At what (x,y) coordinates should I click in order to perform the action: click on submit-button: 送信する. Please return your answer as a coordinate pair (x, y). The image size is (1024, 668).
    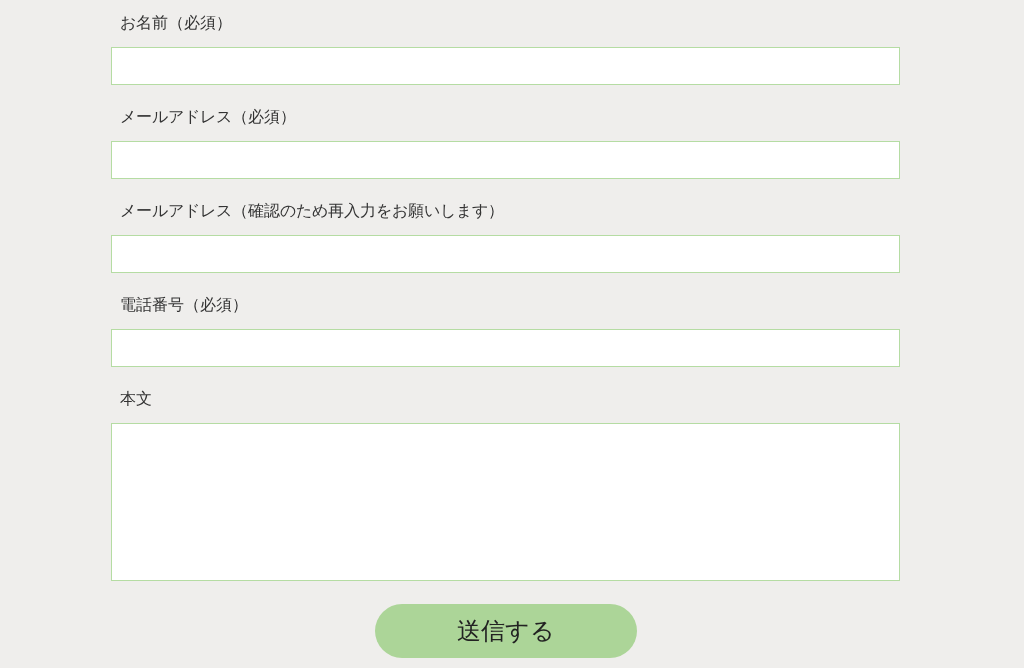
    Looking at the image, I should click on (505, 631).